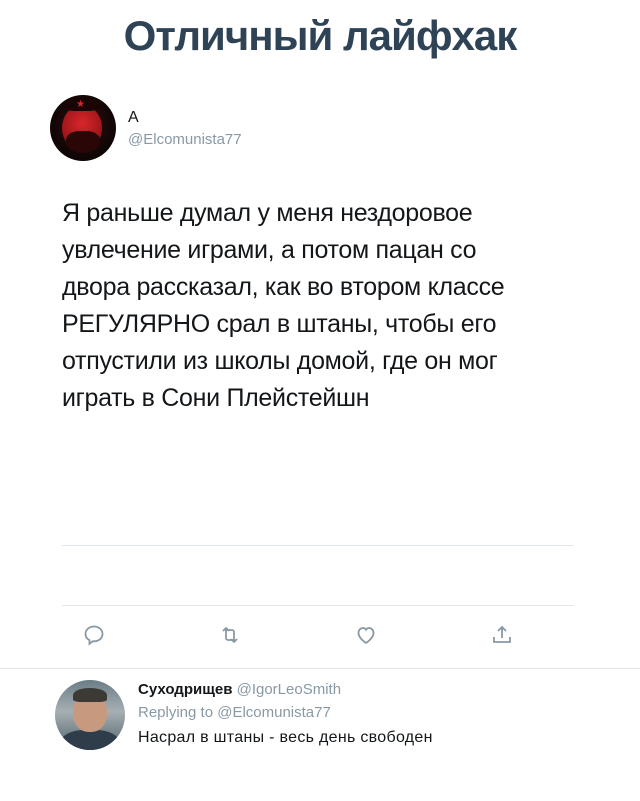  Describe the element at coordinates (318, 545) in the screenshot. I see `tweet-divider` at that location.